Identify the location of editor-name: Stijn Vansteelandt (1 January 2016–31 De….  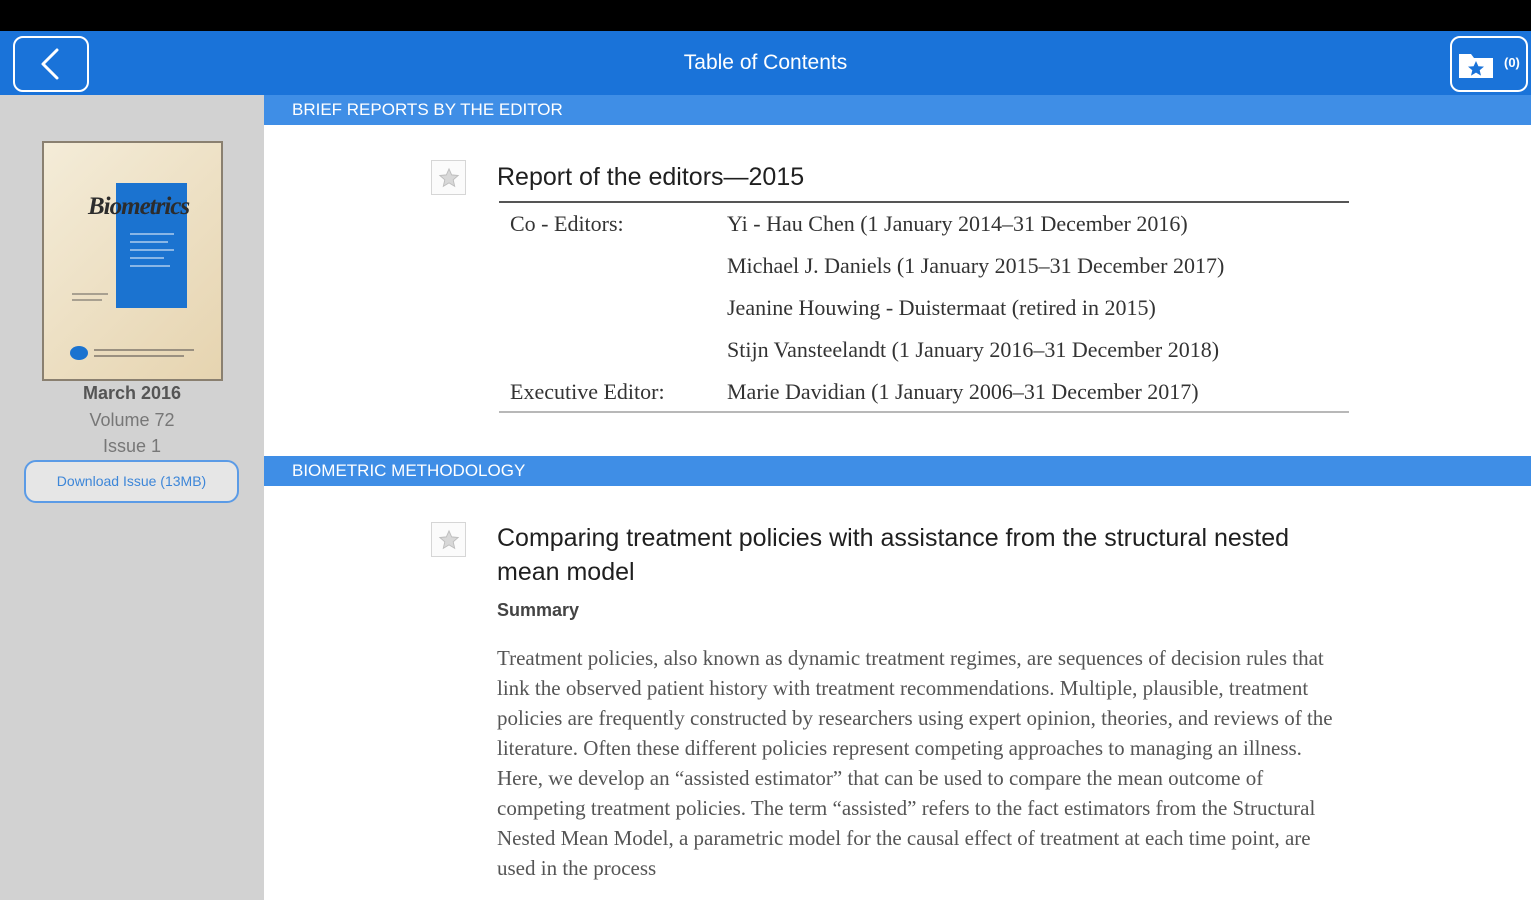
(973, 349).